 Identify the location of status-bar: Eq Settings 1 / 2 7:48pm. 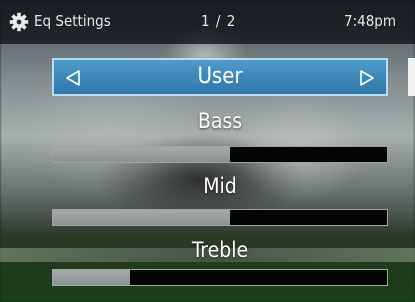
(207, 22).